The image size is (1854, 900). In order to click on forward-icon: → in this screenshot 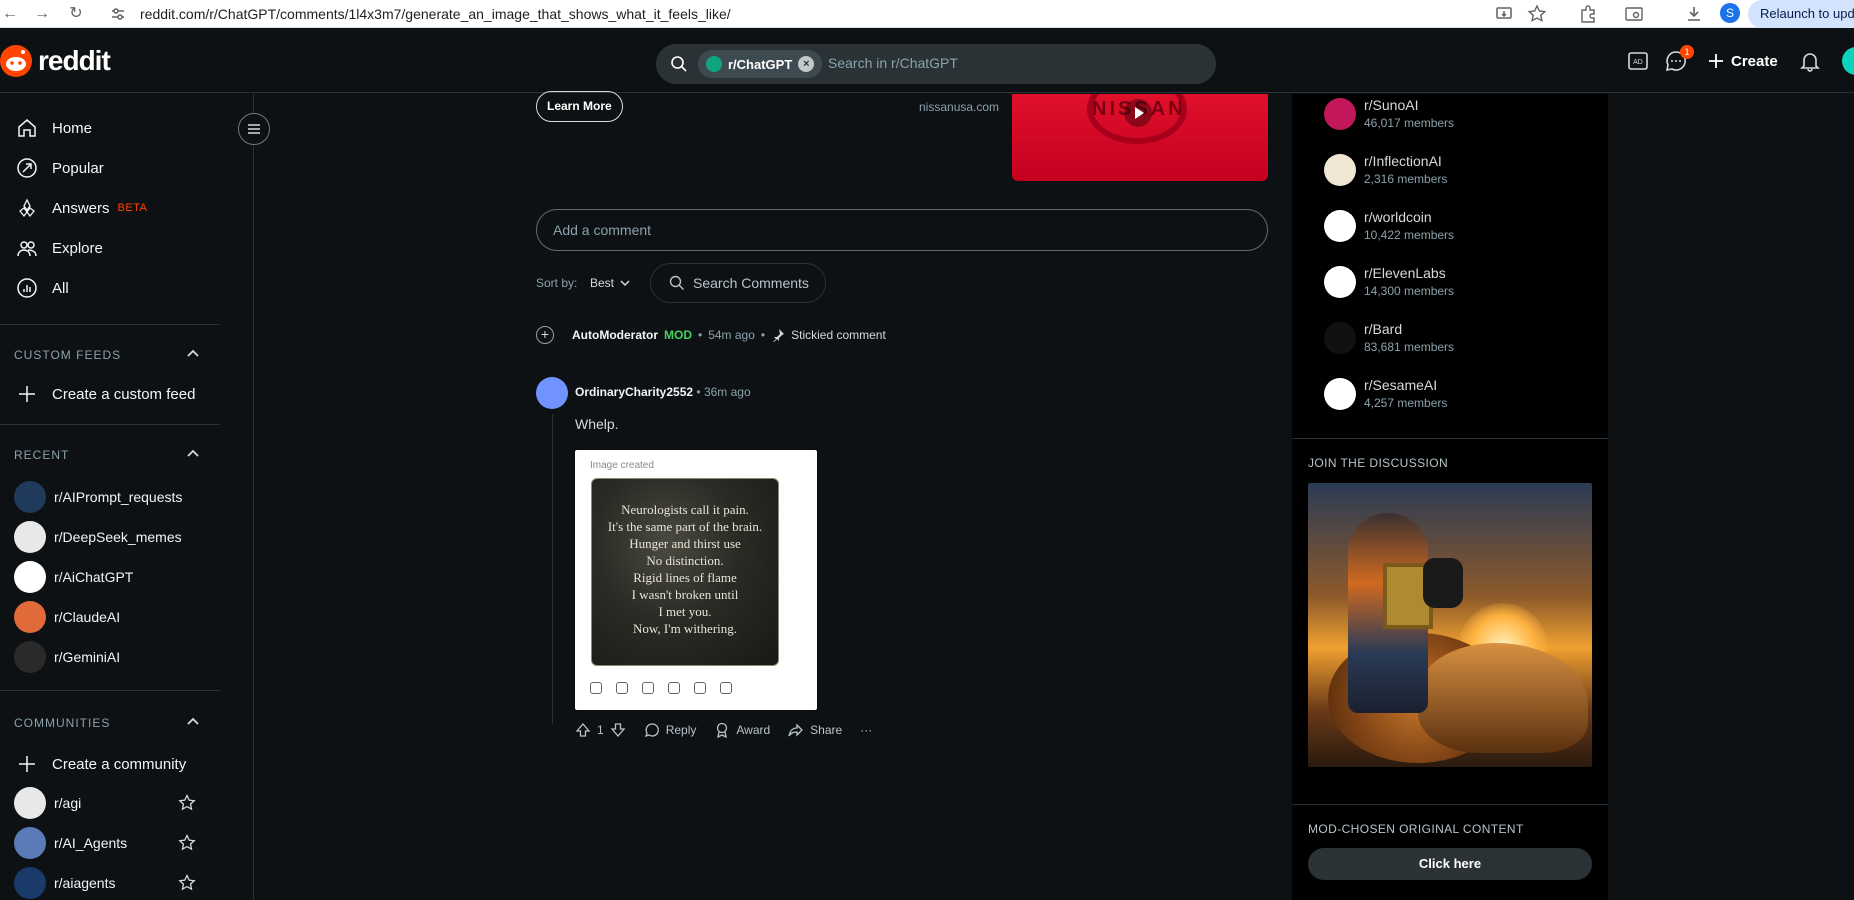, I will do `click(42, 14)`.